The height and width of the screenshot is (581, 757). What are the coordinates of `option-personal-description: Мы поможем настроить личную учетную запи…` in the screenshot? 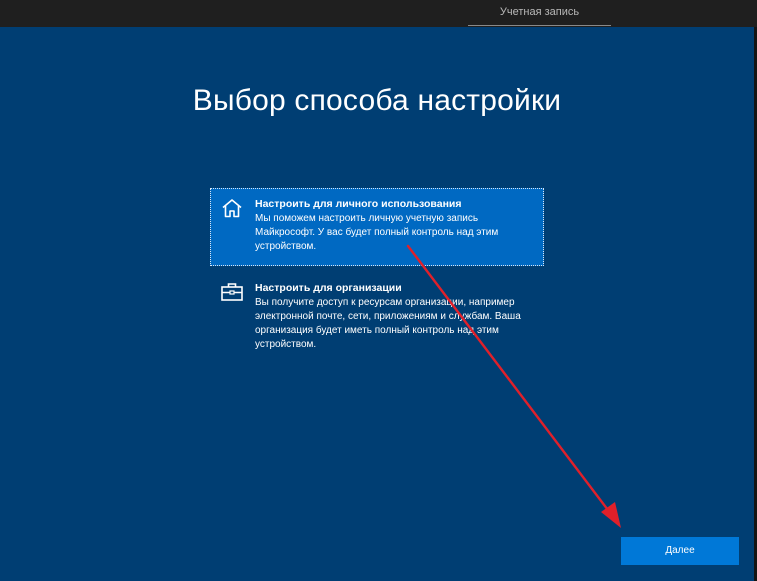 It's located at (377, 232).